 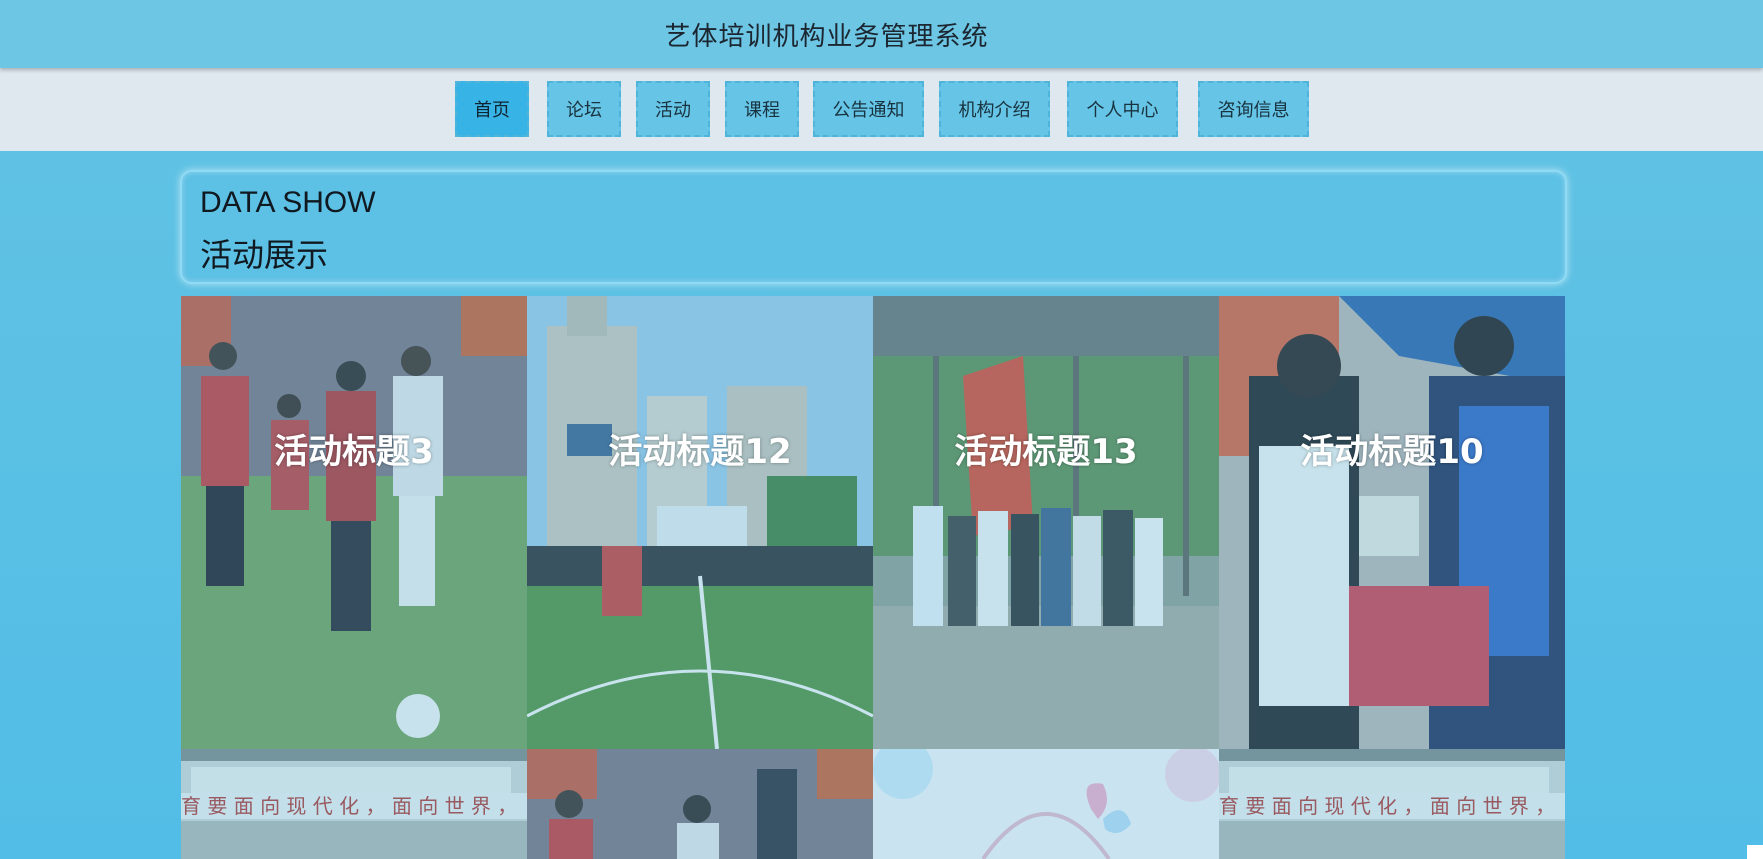 I want to click on section-title-en: DATA SHOW, so click(x=288, y=202).